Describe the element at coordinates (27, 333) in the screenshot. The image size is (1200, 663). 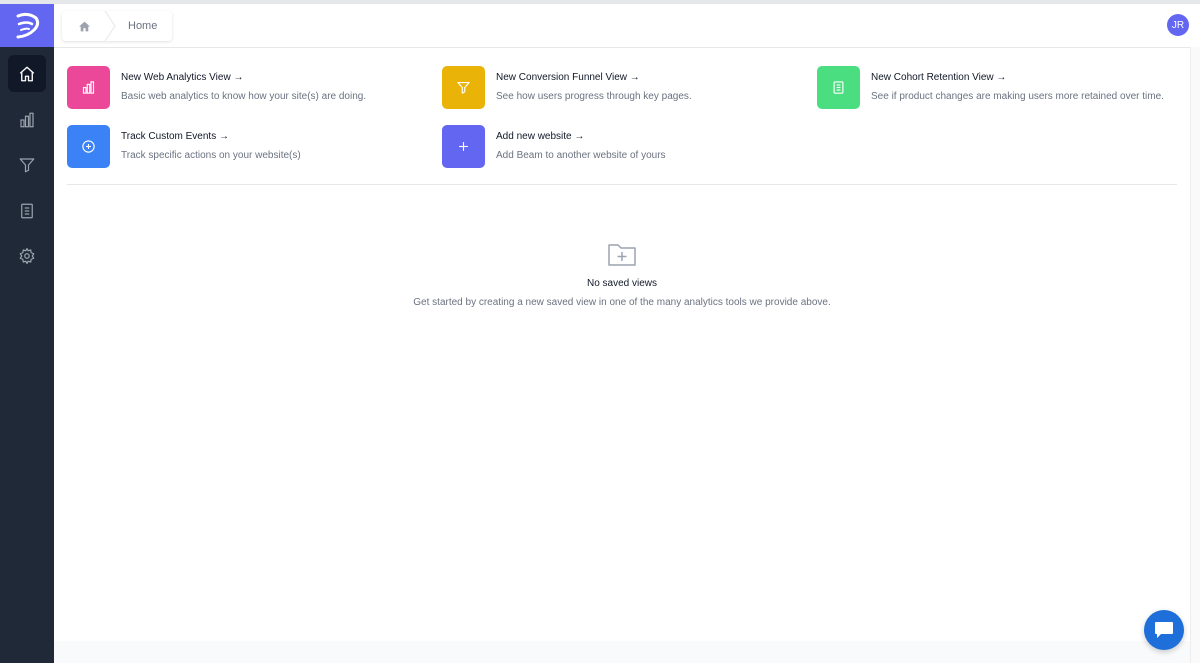
I see `sidebar` at that location.